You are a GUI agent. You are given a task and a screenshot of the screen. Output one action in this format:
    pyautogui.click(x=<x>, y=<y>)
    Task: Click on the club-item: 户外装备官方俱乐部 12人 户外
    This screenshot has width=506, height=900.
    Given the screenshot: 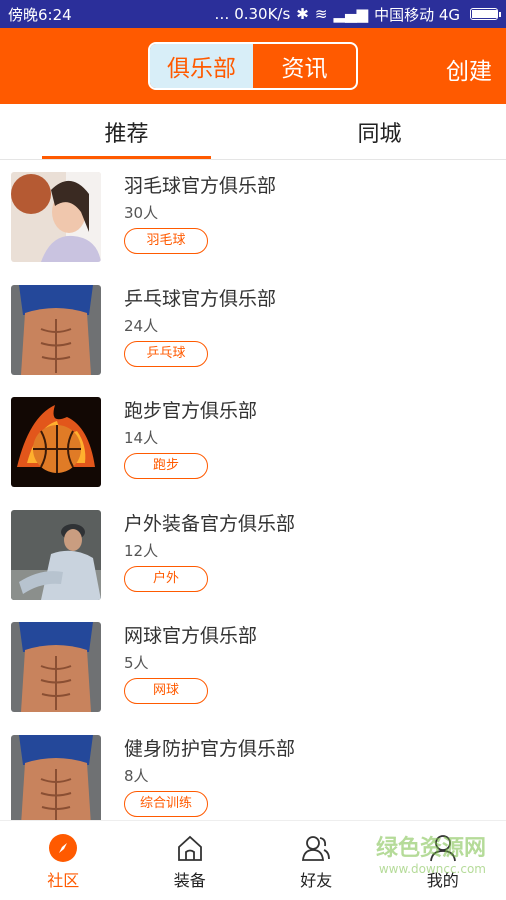 What is the action you would take?
    pyautogui.click(x=253, y=554)
    